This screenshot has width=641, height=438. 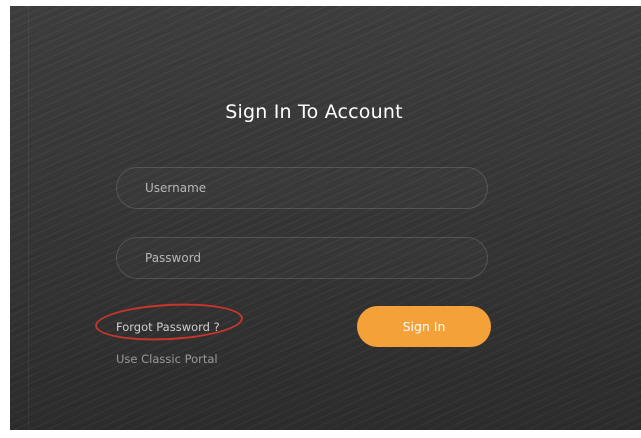 I want to click on forgot-password-link: Forgot Password ?, so click(x=168, y=327).